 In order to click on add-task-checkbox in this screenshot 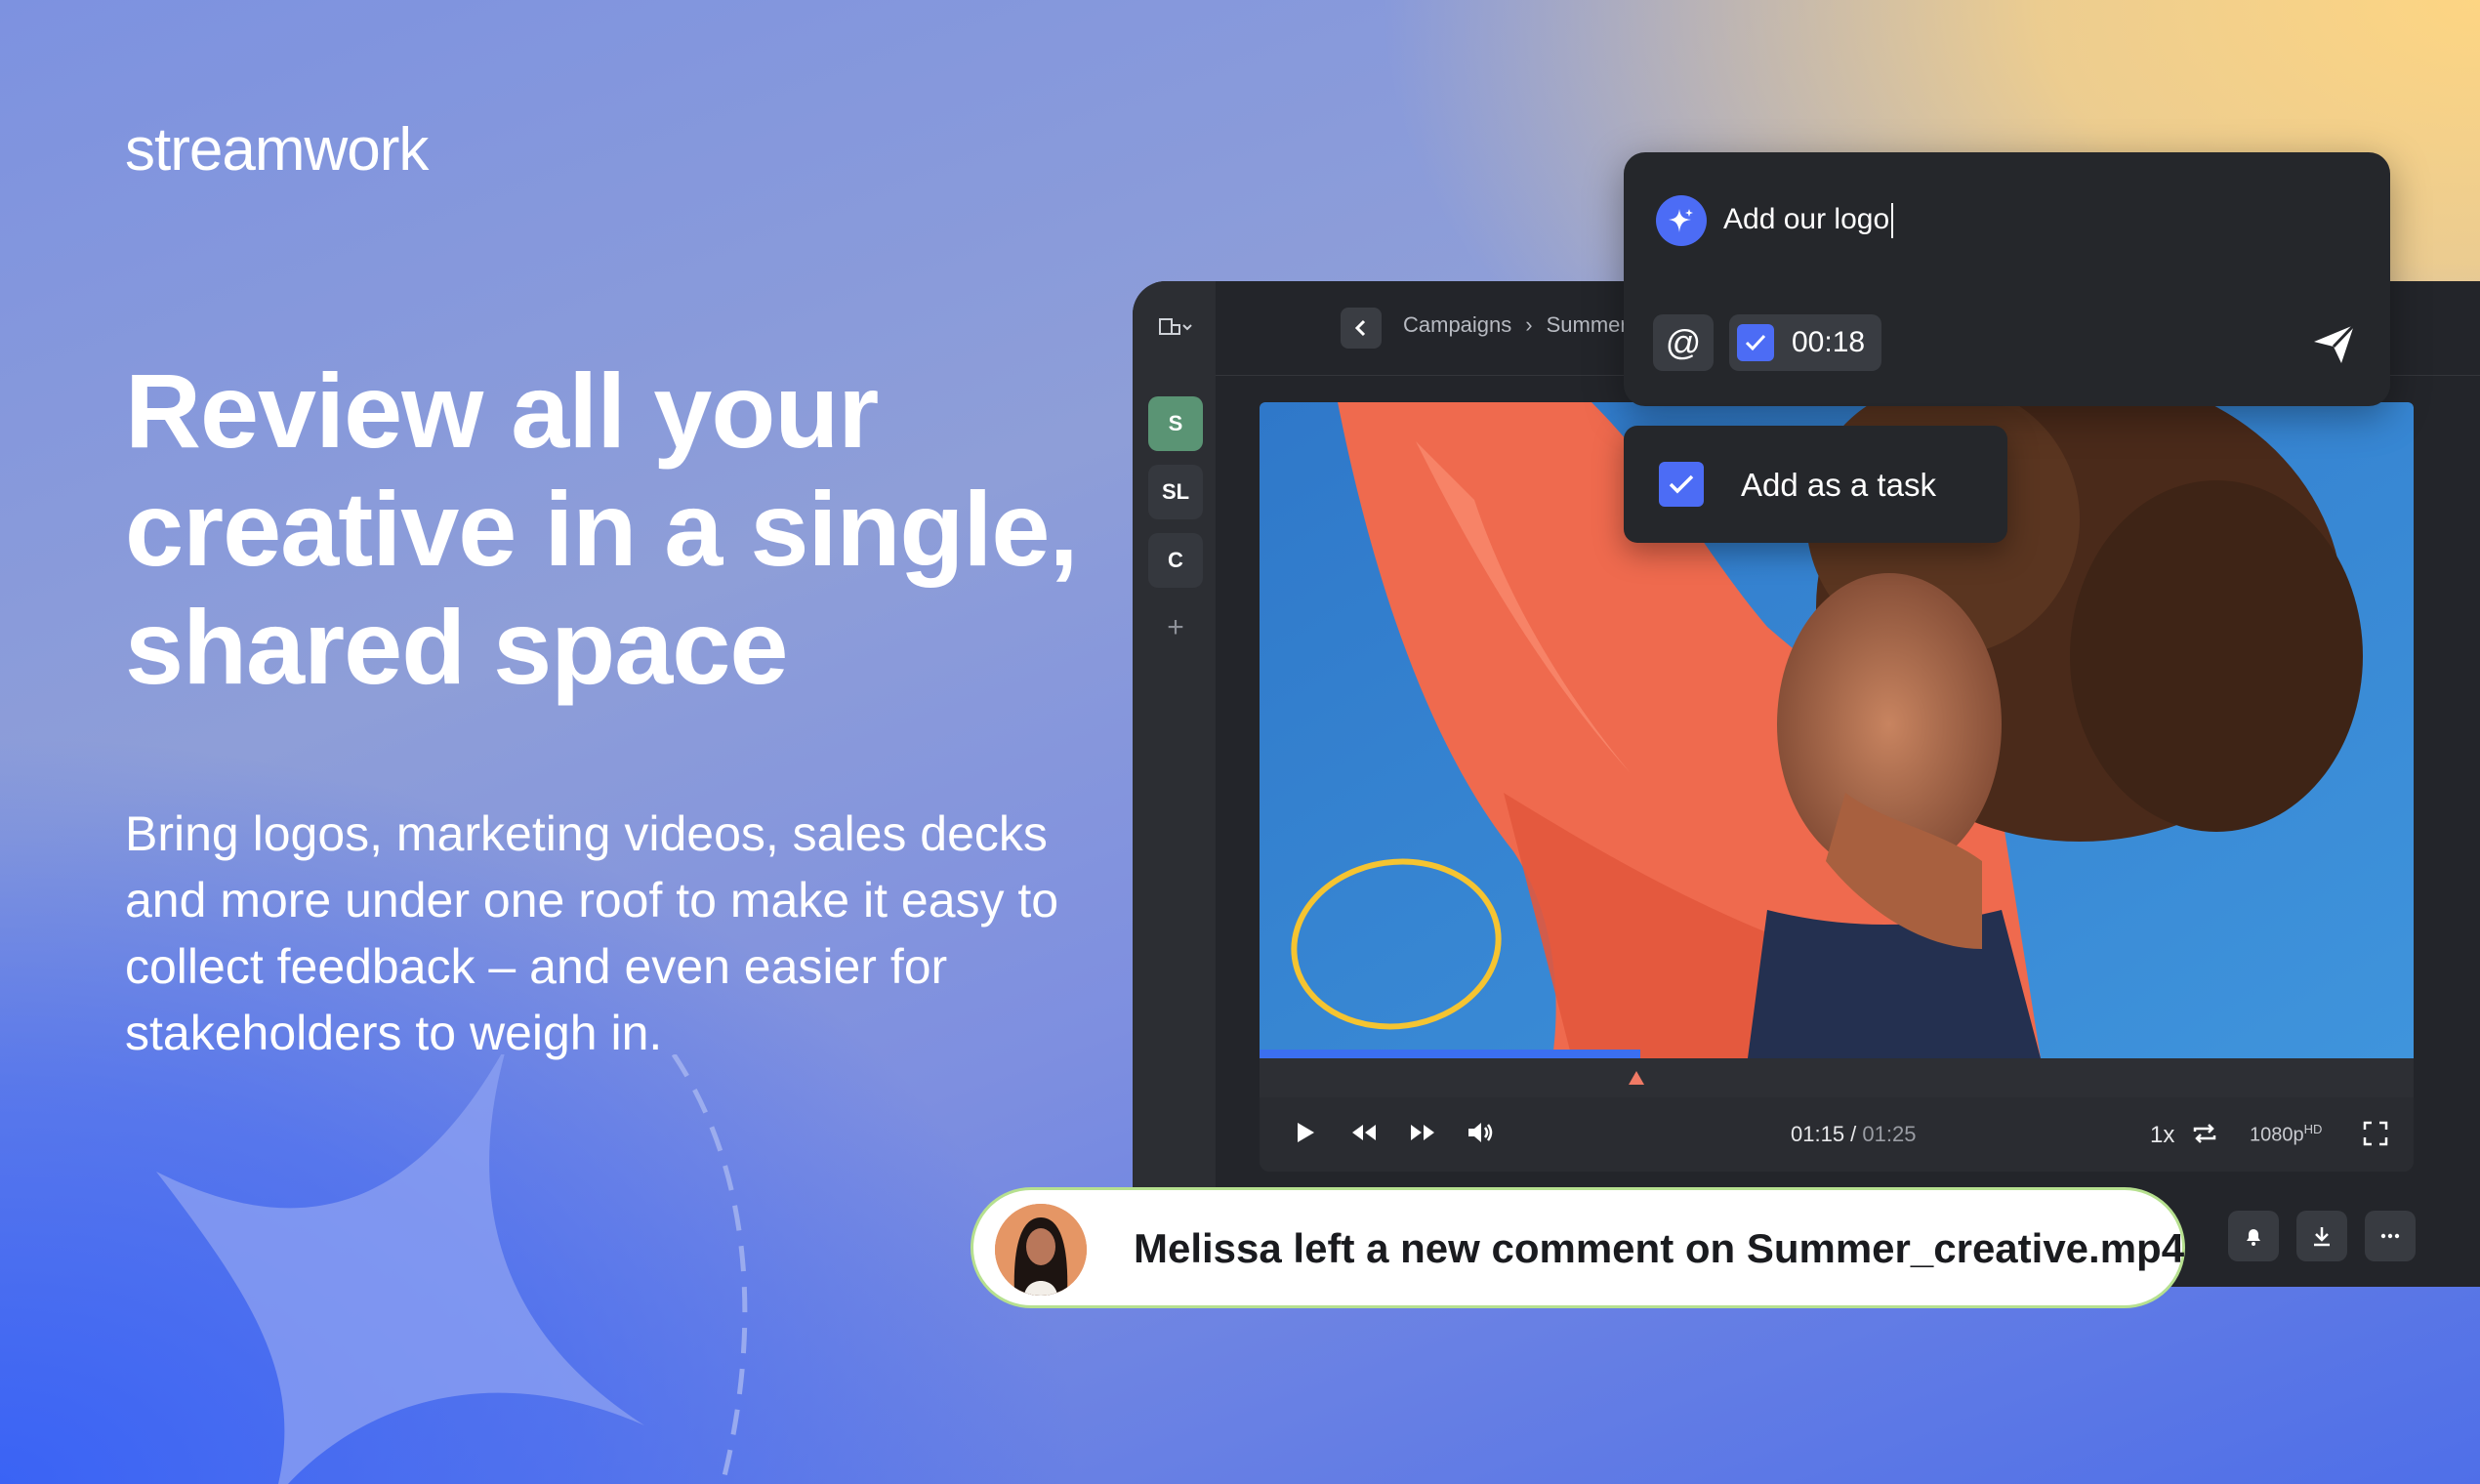, I will do `click(1681, 485)`.